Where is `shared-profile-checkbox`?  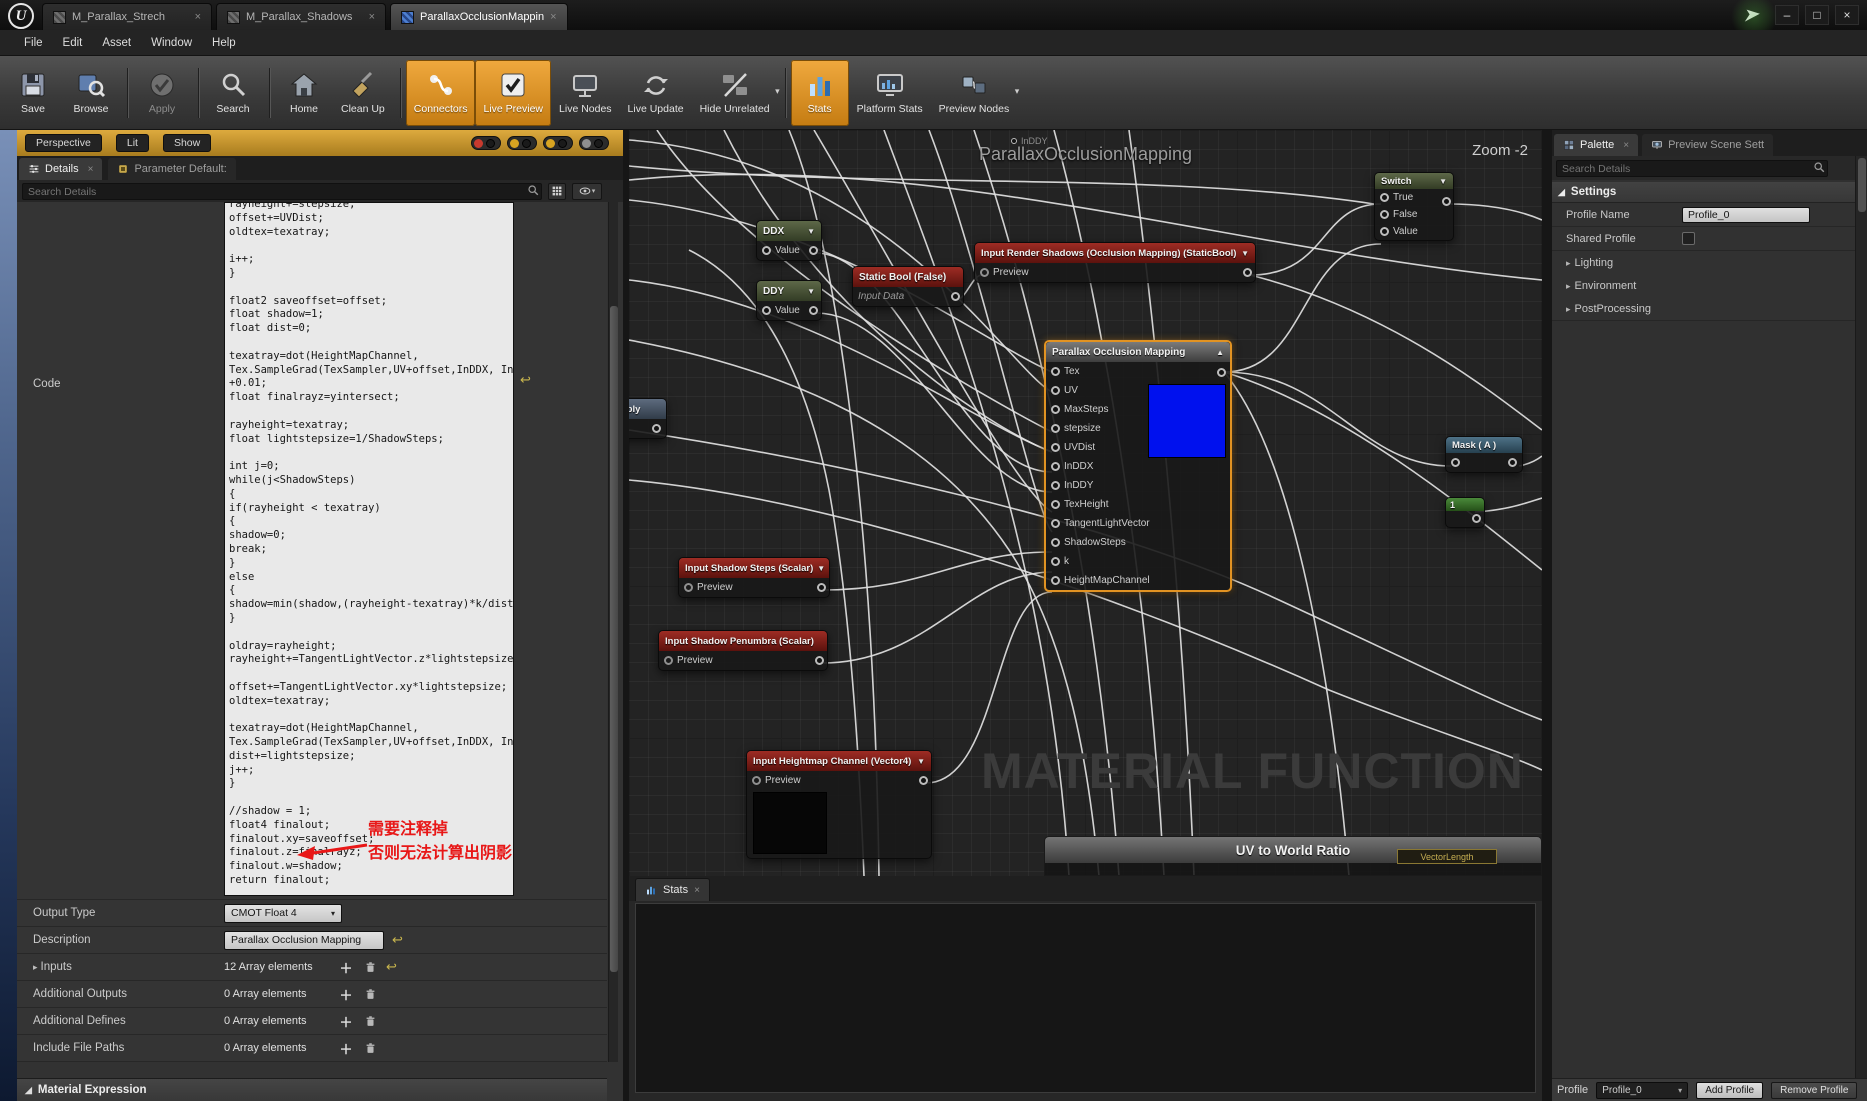 shared-profile-checkbox is located at coordinates (1688, 238).